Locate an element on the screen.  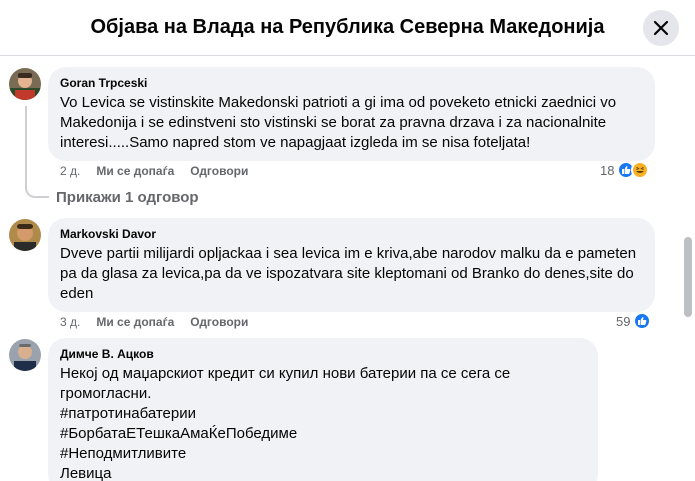
haha-icon is located at coordinates (640, 170).